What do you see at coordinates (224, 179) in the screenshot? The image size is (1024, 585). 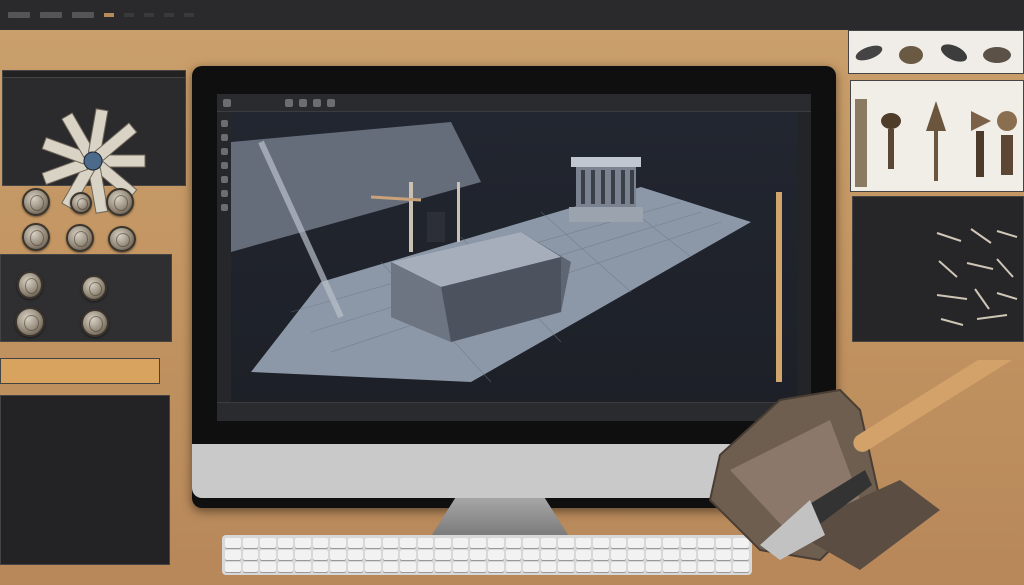 I see `brush-icon` at bounding box center [224, 179].